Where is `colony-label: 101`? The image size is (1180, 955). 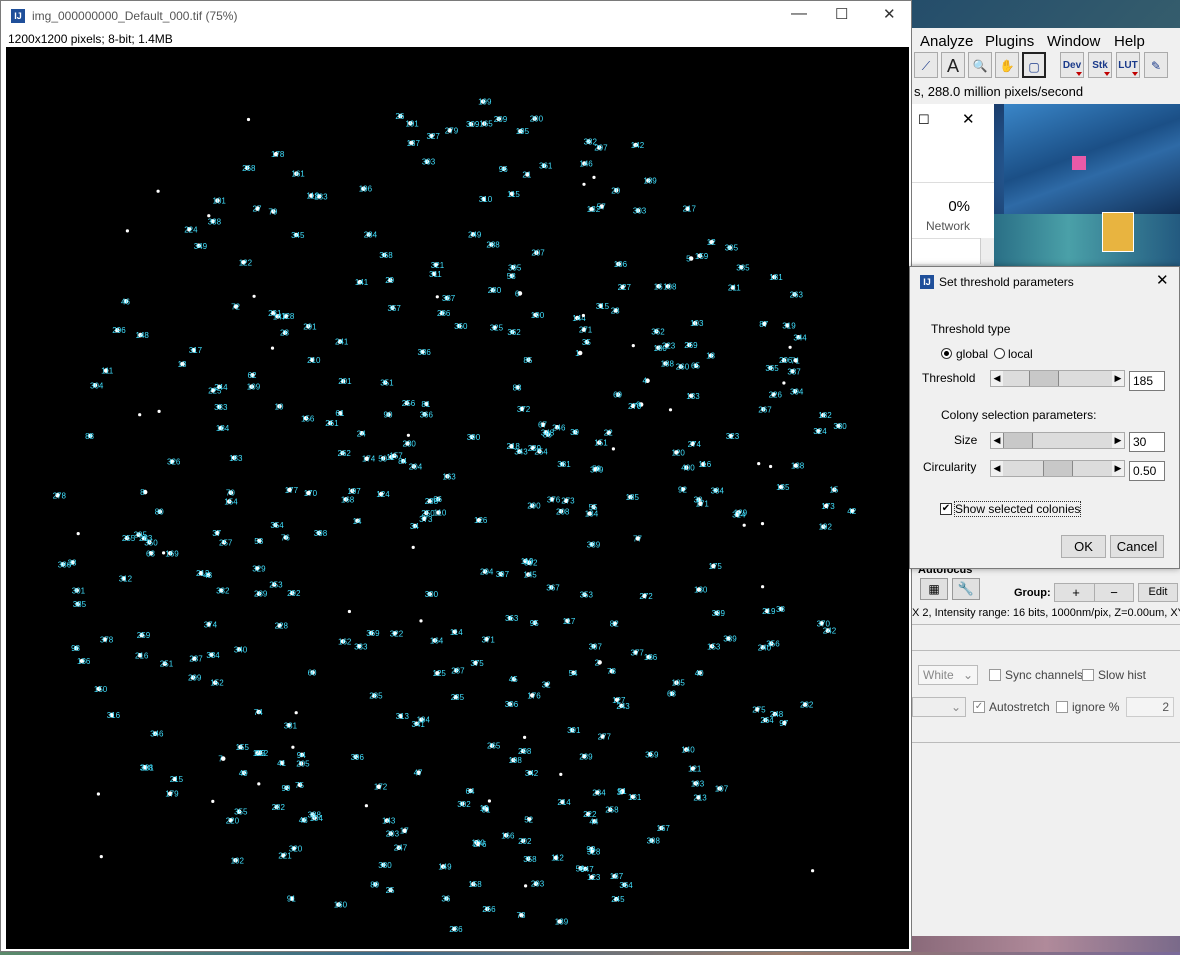
colony-label: 101 is located at coordinates (220, 201).